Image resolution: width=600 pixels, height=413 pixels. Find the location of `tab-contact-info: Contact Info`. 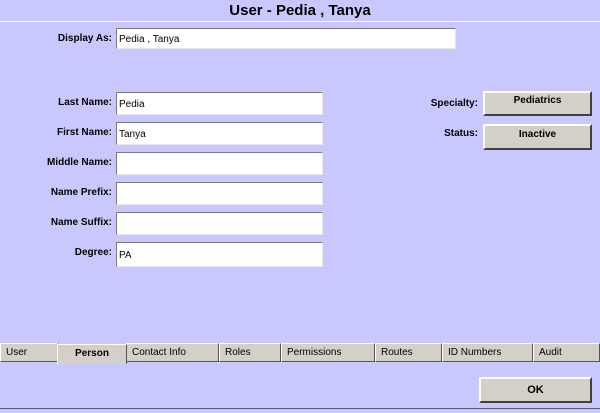

tab-contact-info: Contact Info is located at coordinates (172, 352).